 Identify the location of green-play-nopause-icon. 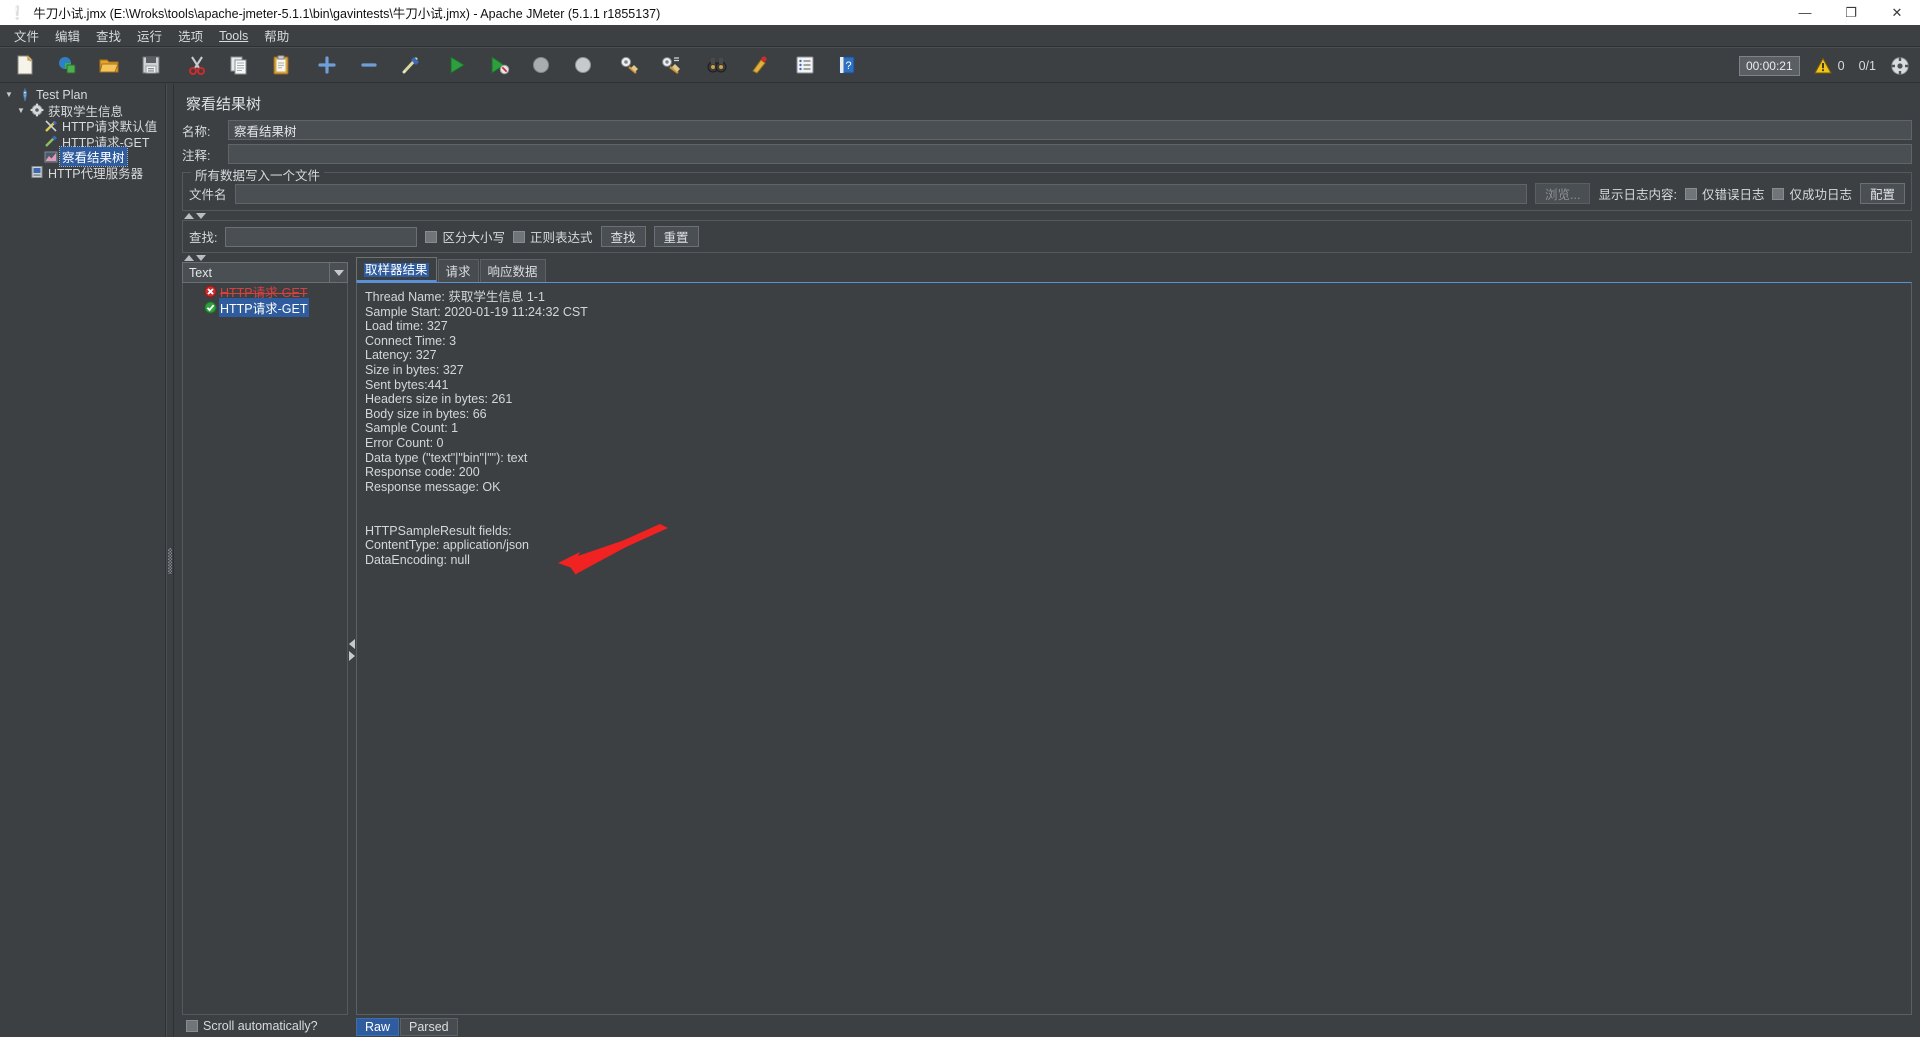
(500, 65).